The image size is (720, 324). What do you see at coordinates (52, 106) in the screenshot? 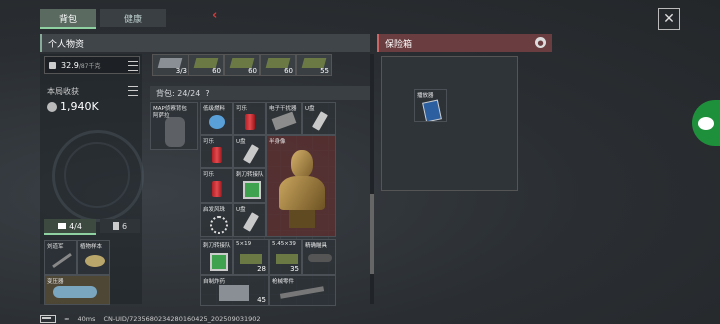
I see `coin-icon` at bounding box center [52, 106].